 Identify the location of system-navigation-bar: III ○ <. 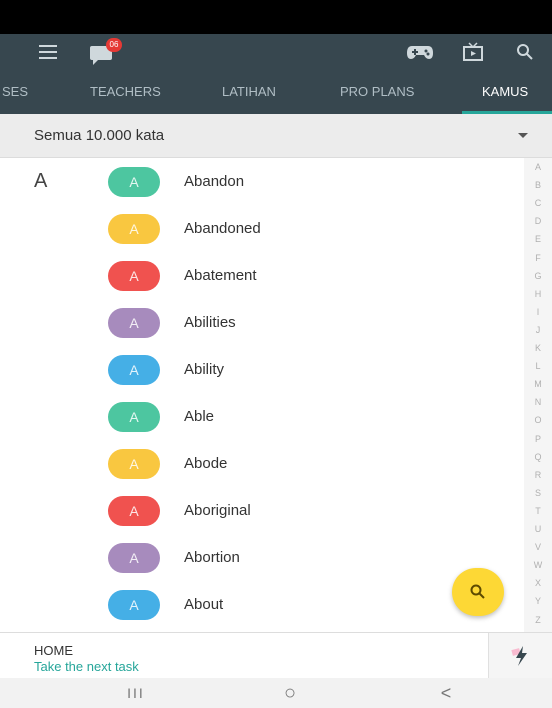
(276, 693).